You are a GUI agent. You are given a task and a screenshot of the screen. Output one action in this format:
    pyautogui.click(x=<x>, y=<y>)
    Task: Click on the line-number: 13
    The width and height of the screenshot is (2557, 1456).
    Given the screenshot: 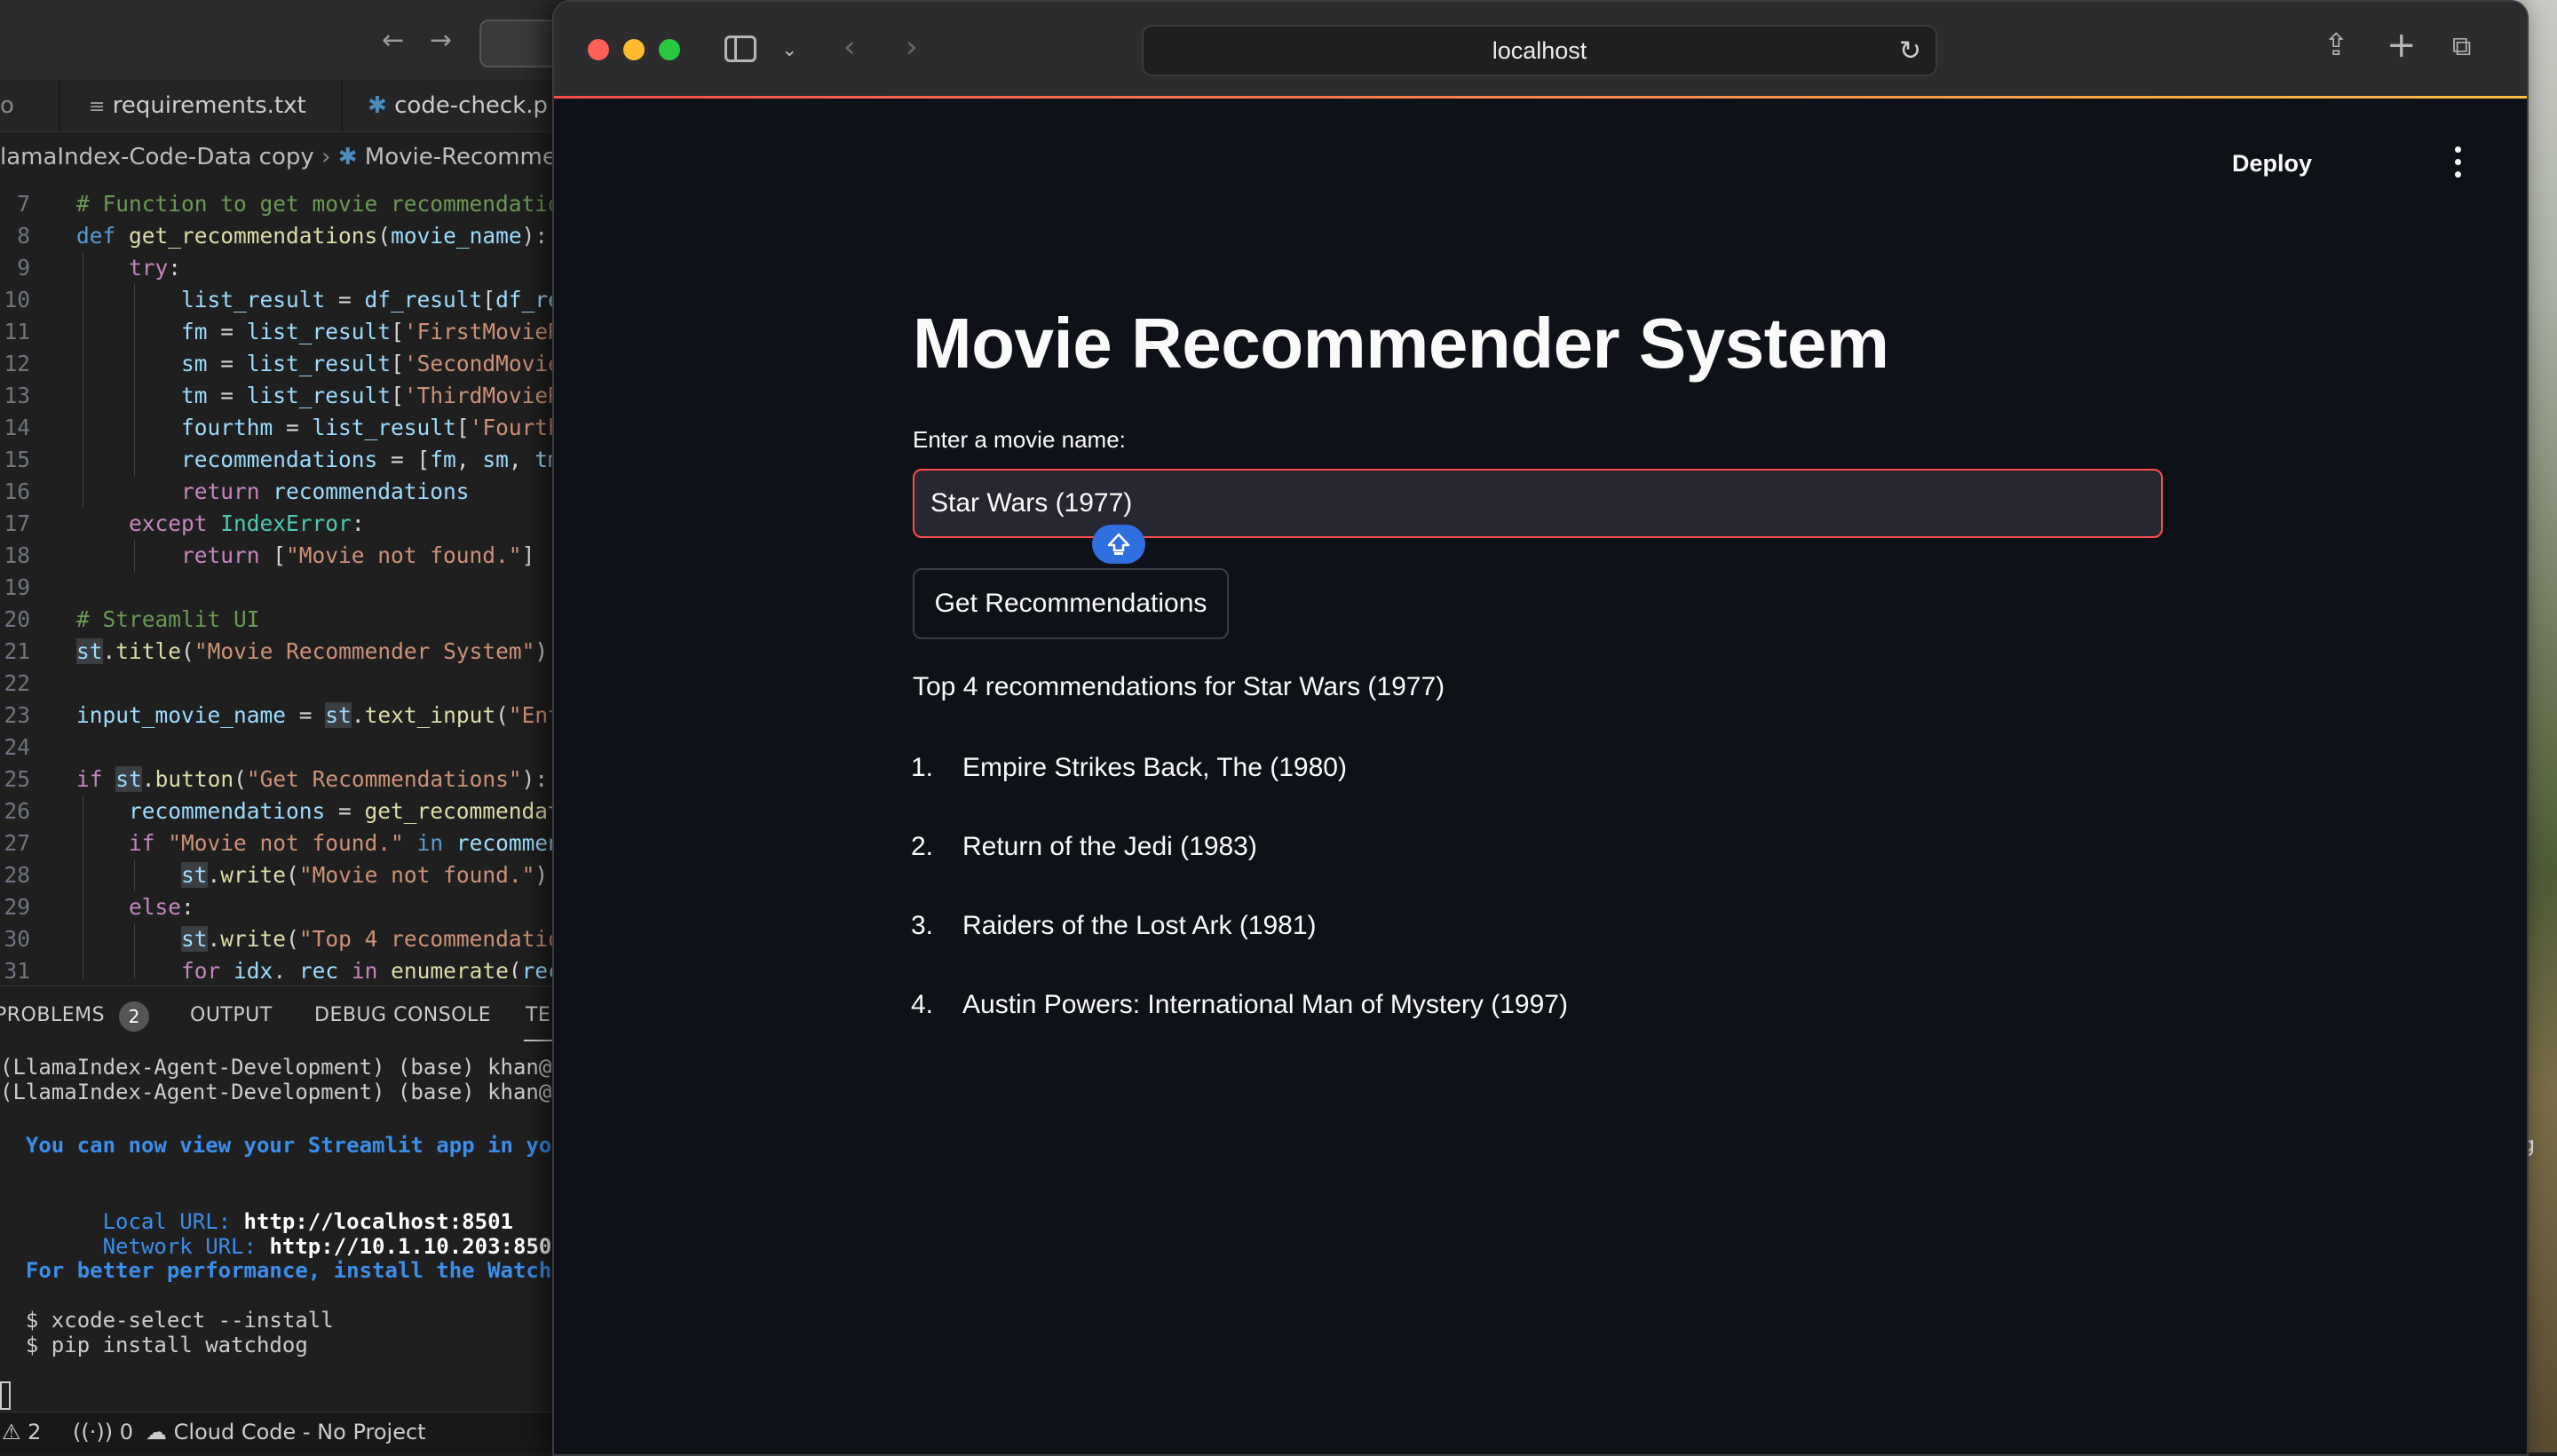 What is the action you would take?
    pyautogui.click(x=17, y=395)
    